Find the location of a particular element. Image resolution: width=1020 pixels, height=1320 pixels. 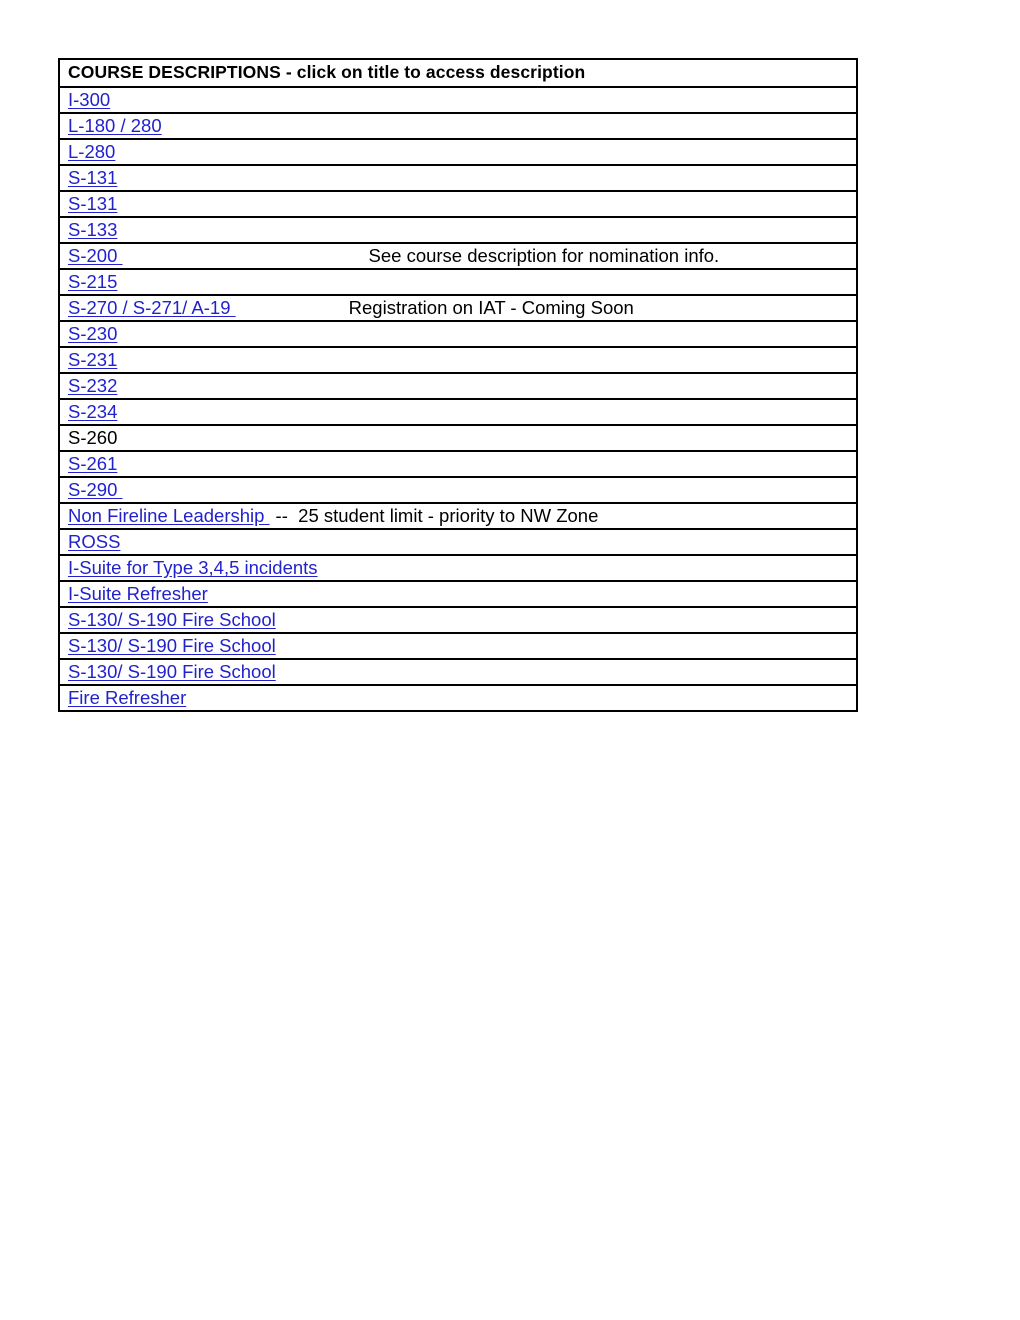

course-cell: S-230 is located at coordinates (458, 334).